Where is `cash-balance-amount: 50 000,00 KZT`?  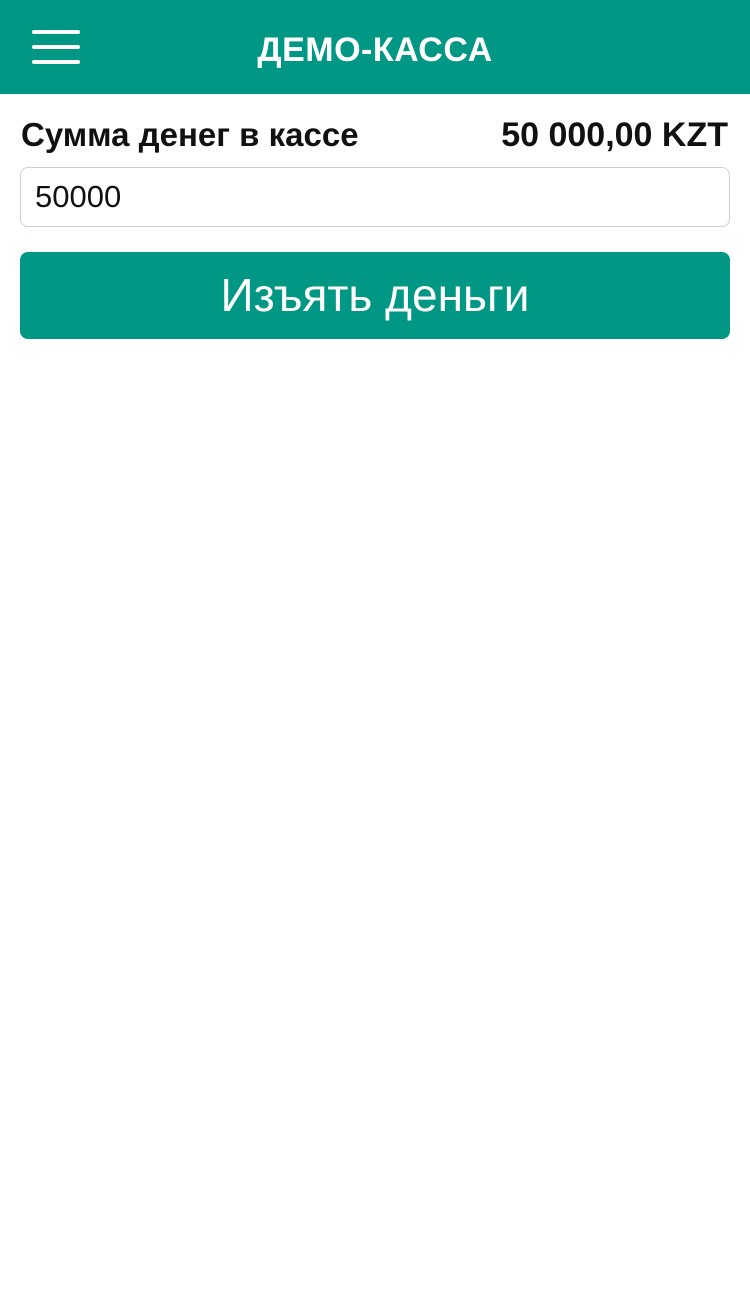 cash-balance-amount: 50 000,00 KZT is located at coordinates (614, 135).